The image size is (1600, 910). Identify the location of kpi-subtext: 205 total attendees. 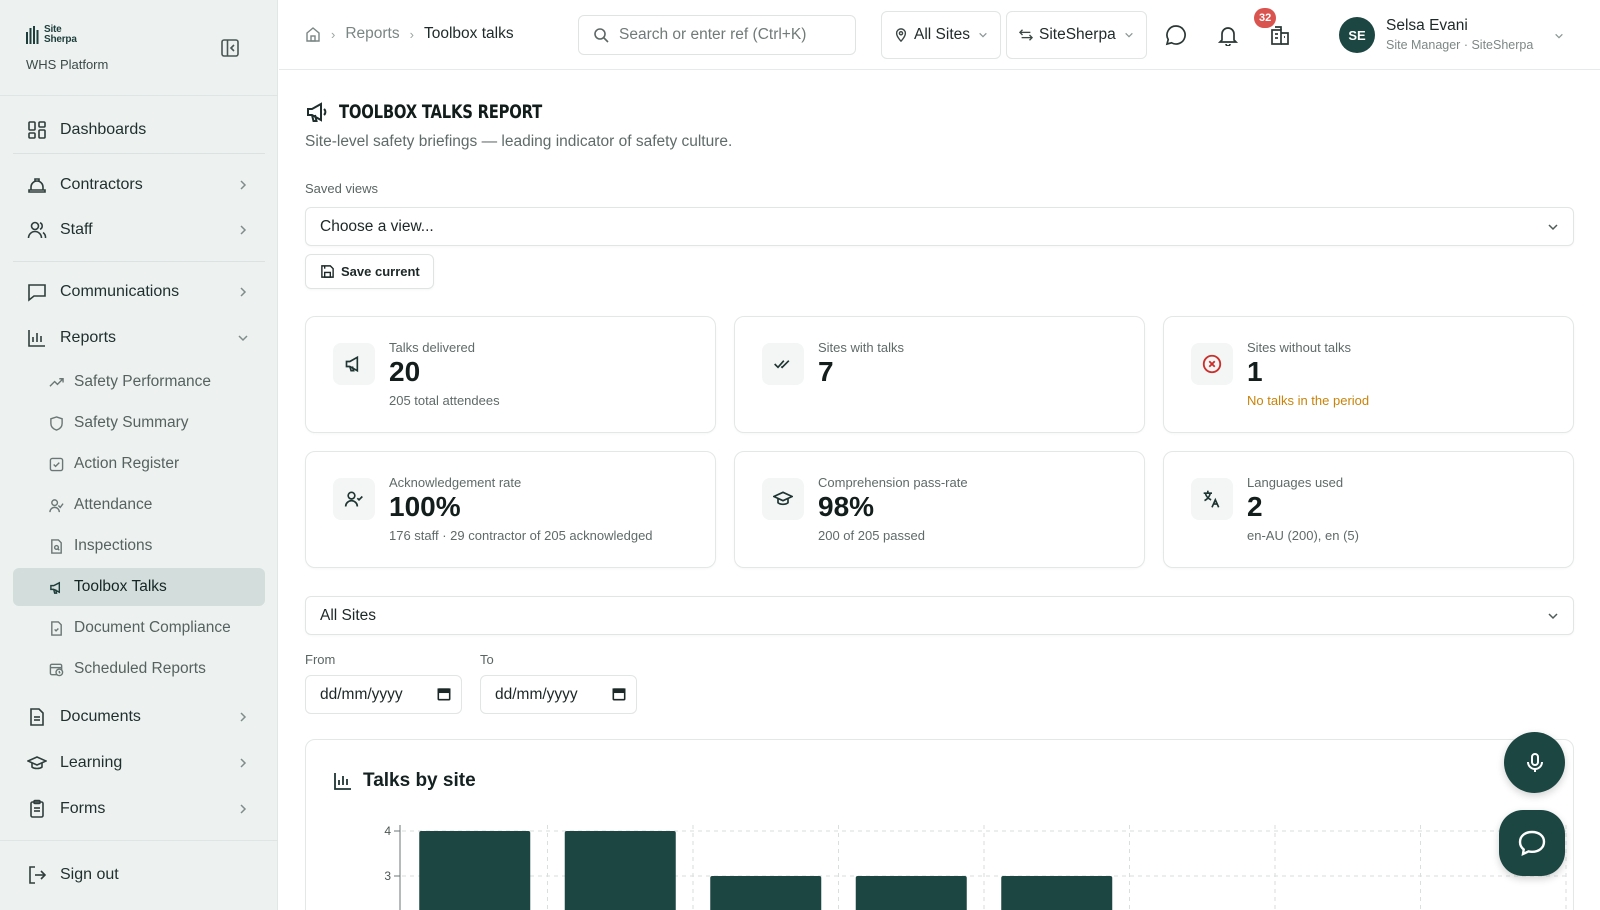
(444, 400).